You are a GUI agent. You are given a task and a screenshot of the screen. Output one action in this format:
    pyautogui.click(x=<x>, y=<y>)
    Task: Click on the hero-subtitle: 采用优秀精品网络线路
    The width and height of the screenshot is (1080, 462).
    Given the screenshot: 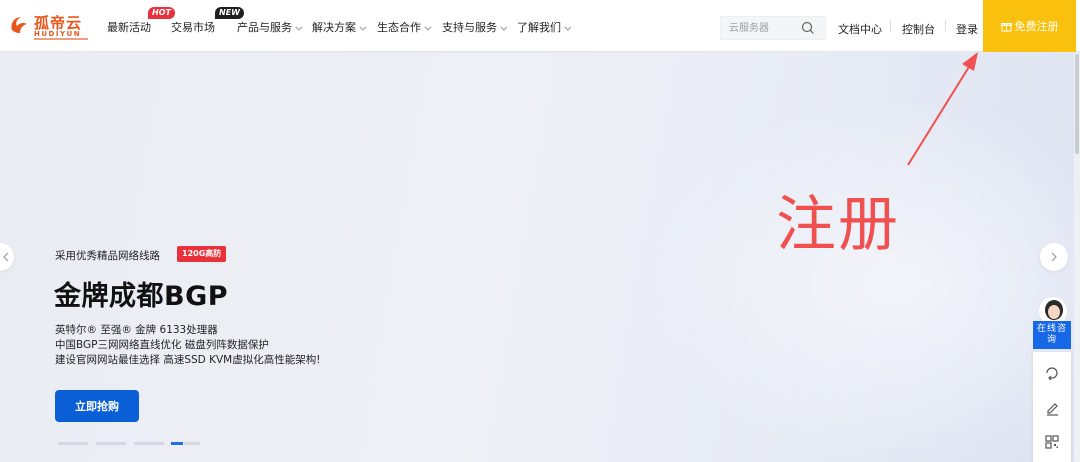 What is the action you would take?
    pyautogui.click(x=107, y=256)
    